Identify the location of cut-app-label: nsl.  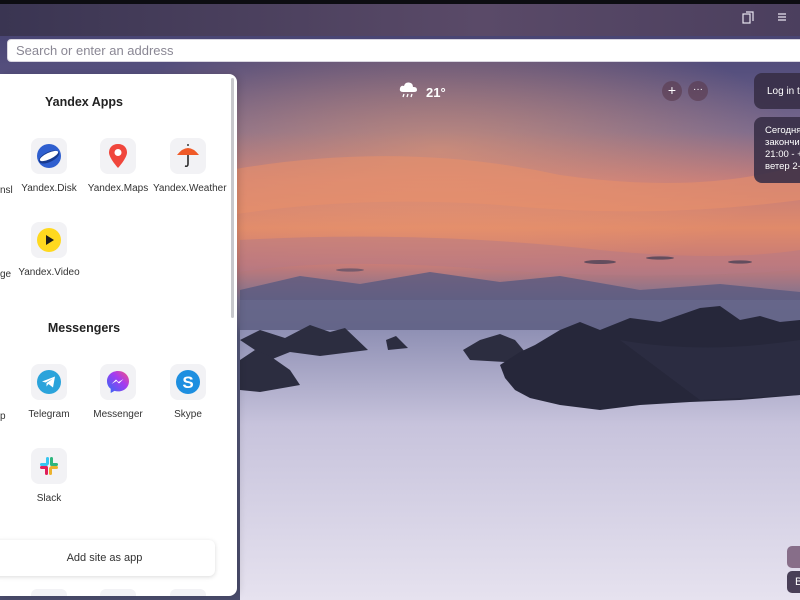
(6, 190).